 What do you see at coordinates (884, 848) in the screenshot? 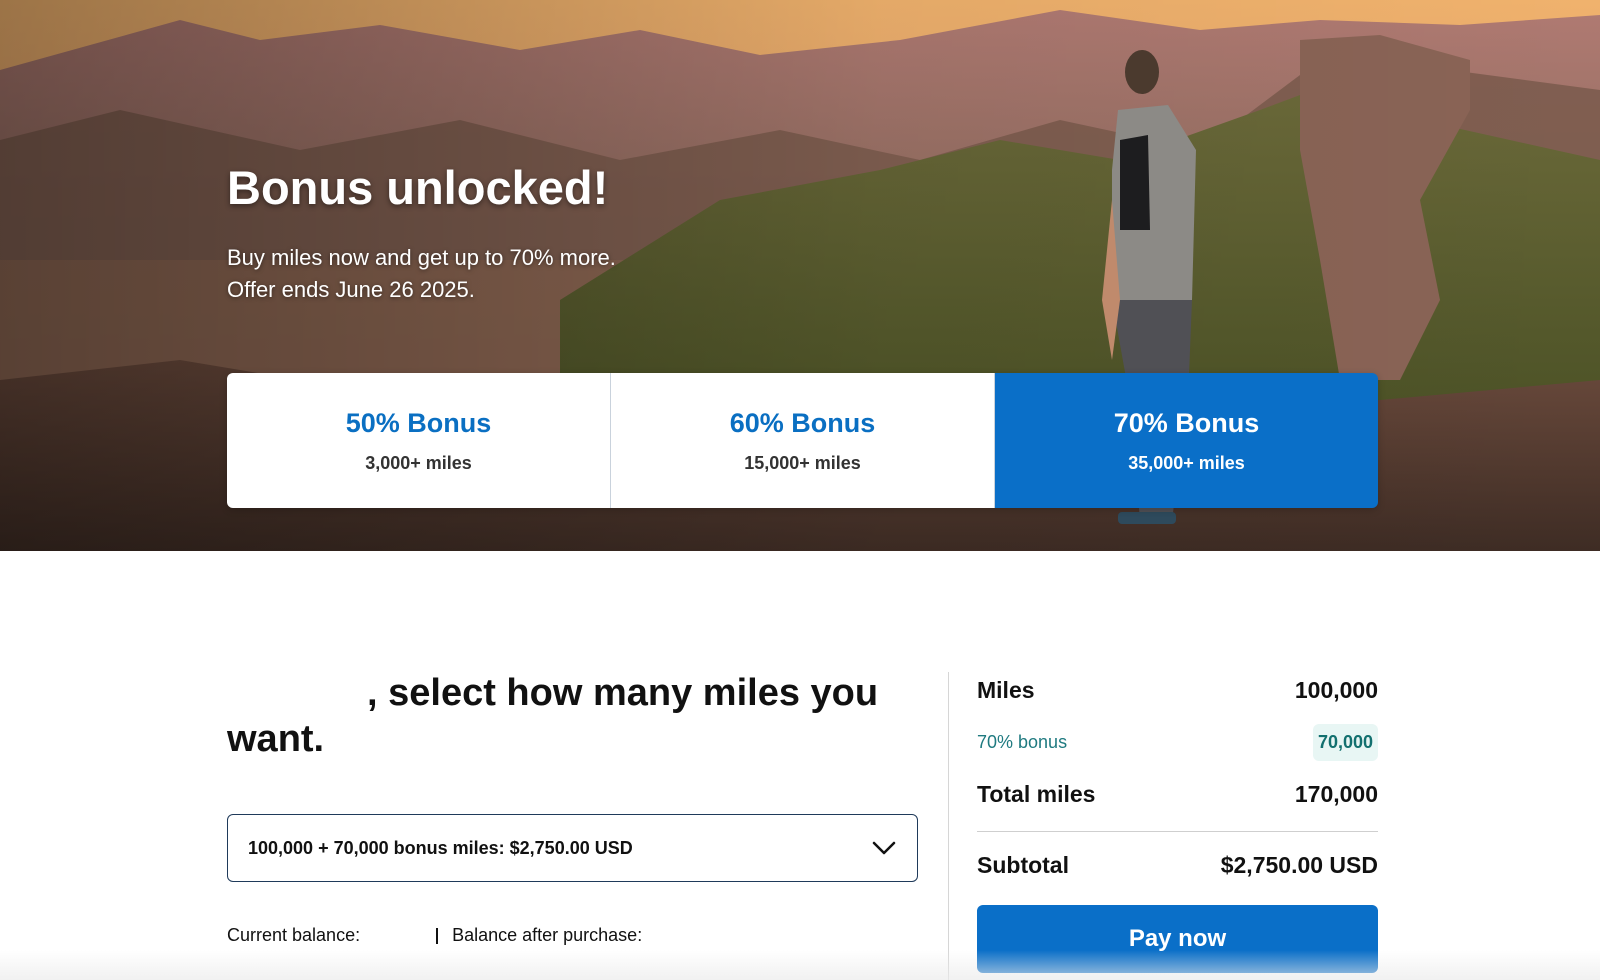
I see `chevron-down-icon` at bounding box center [884, 848].